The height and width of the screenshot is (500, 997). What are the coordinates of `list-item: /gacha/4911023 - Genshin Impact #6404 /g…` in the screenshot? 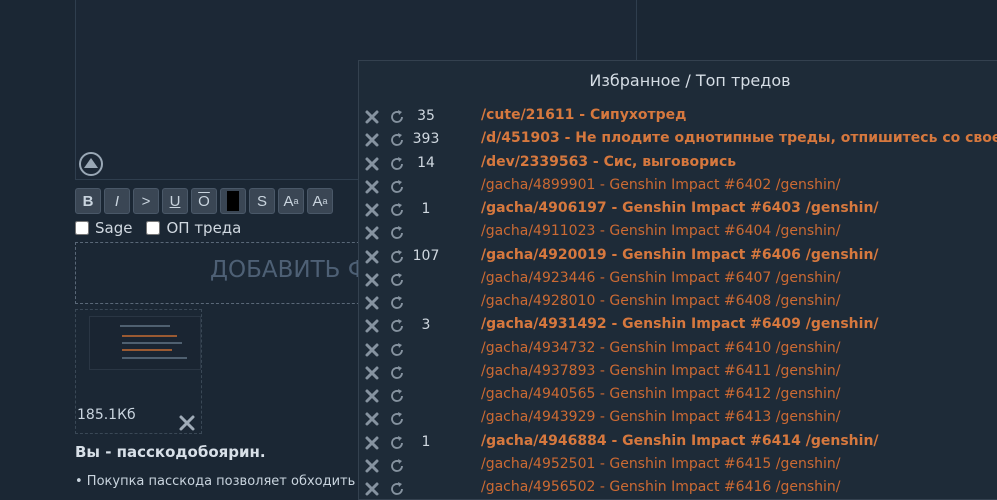 It's located at (678, 233).